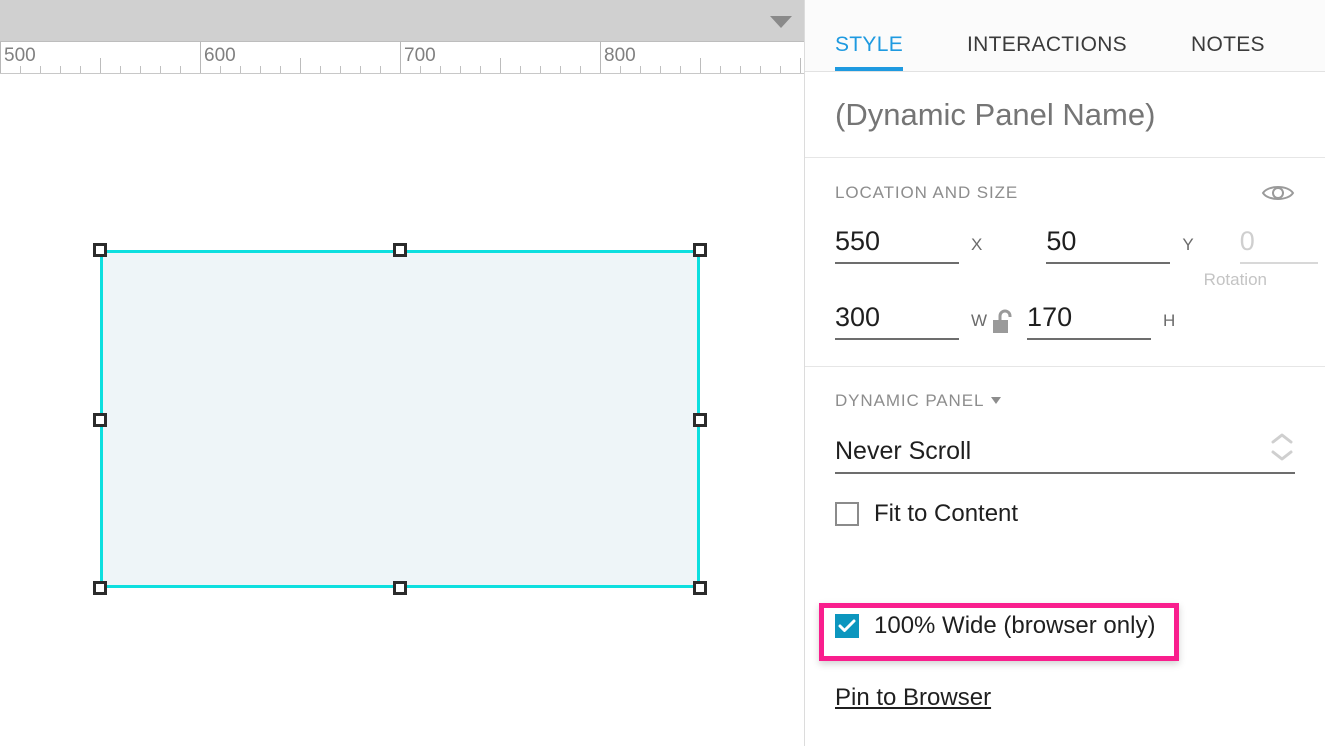 The width and height of the screenshot is (1325, 746). I want to click on pin-to-browser-row: Pin to Browser, so click(913, 698).